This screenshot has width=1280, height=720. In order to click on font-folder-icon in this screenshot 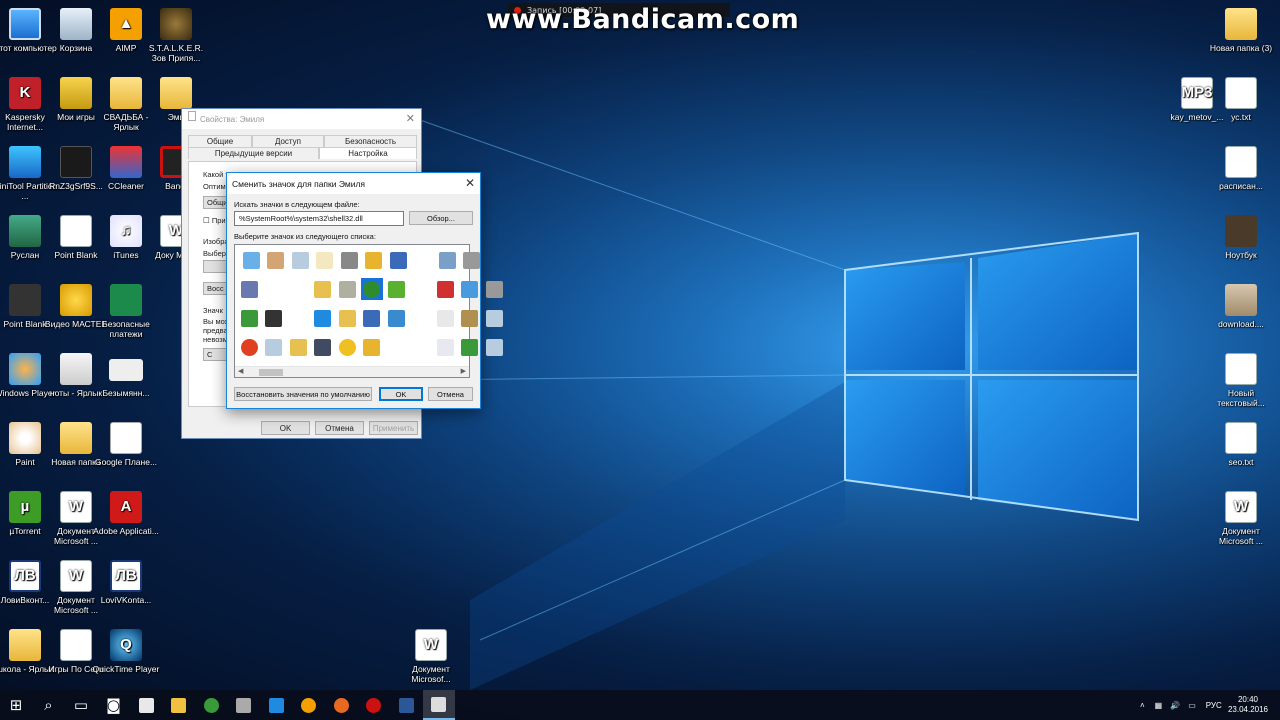, I will do `click(347, 318)`.